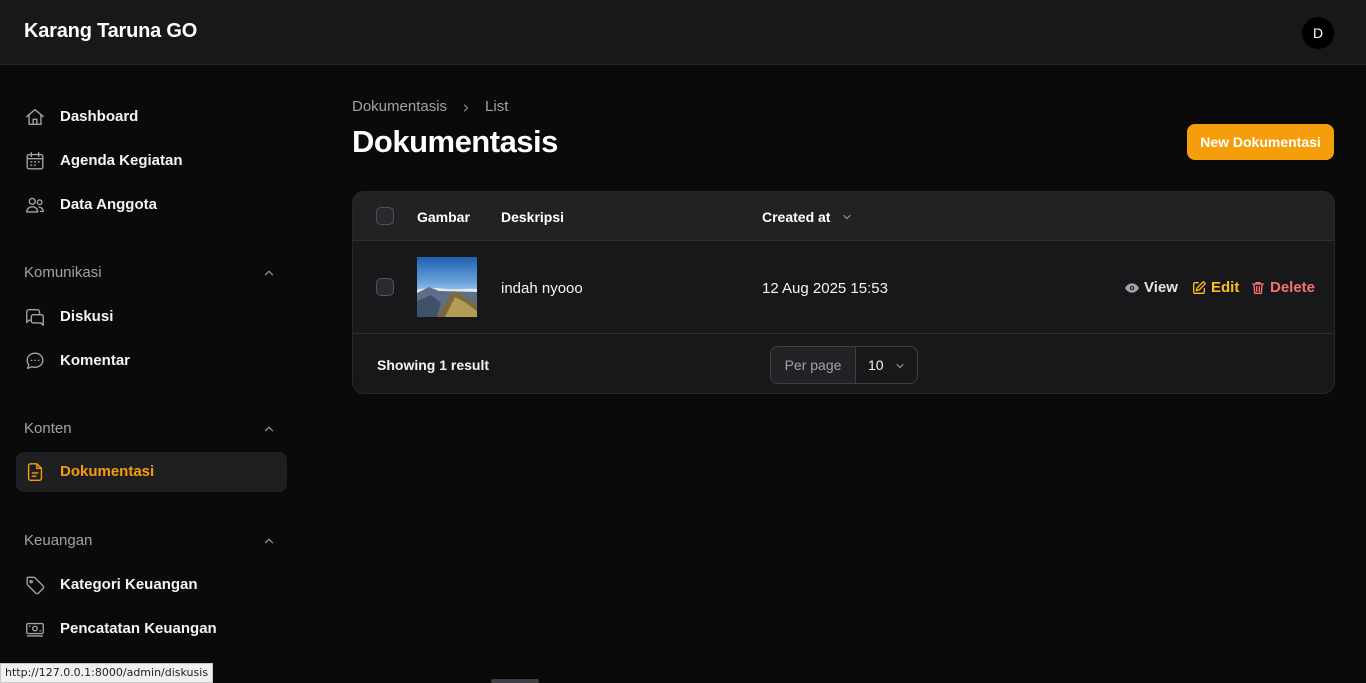 The height and width of the screenshot is (683, 1366). Describe the element at coordinates (35, 317) in the screenshot. I see `chat-bubbles-icon` at that location.